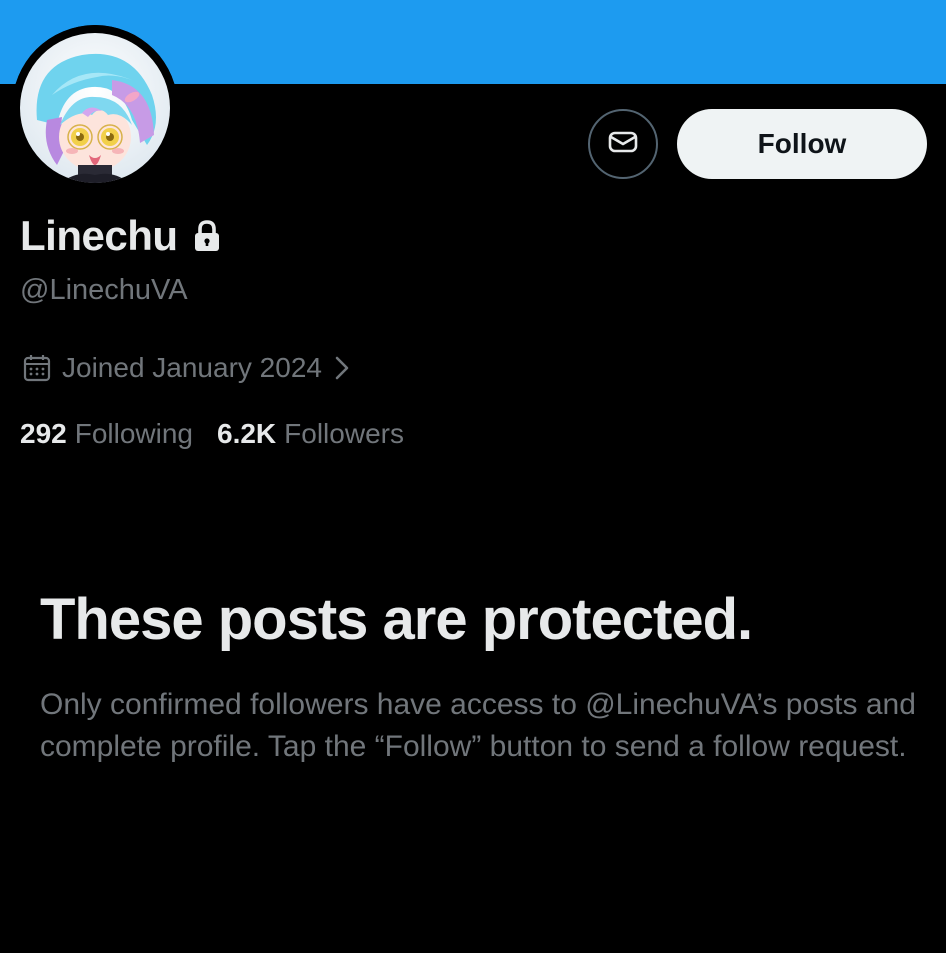 This screenshot has height=953, width=946. I want to click on avatar, so click(95, 108).